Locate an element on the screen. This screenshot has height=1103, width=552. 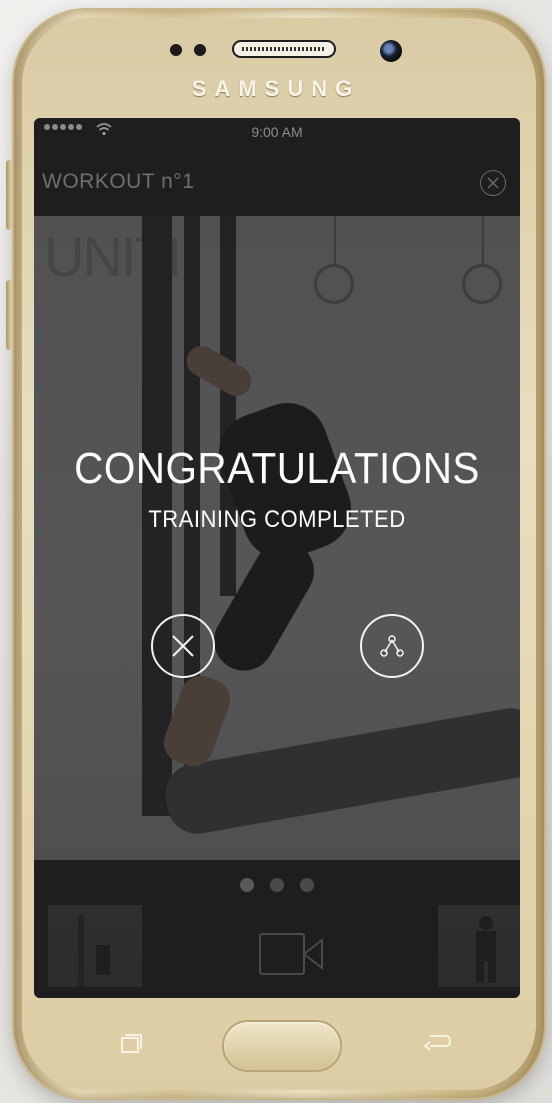
earpiece-speaker is located at coordinates (284, 49).